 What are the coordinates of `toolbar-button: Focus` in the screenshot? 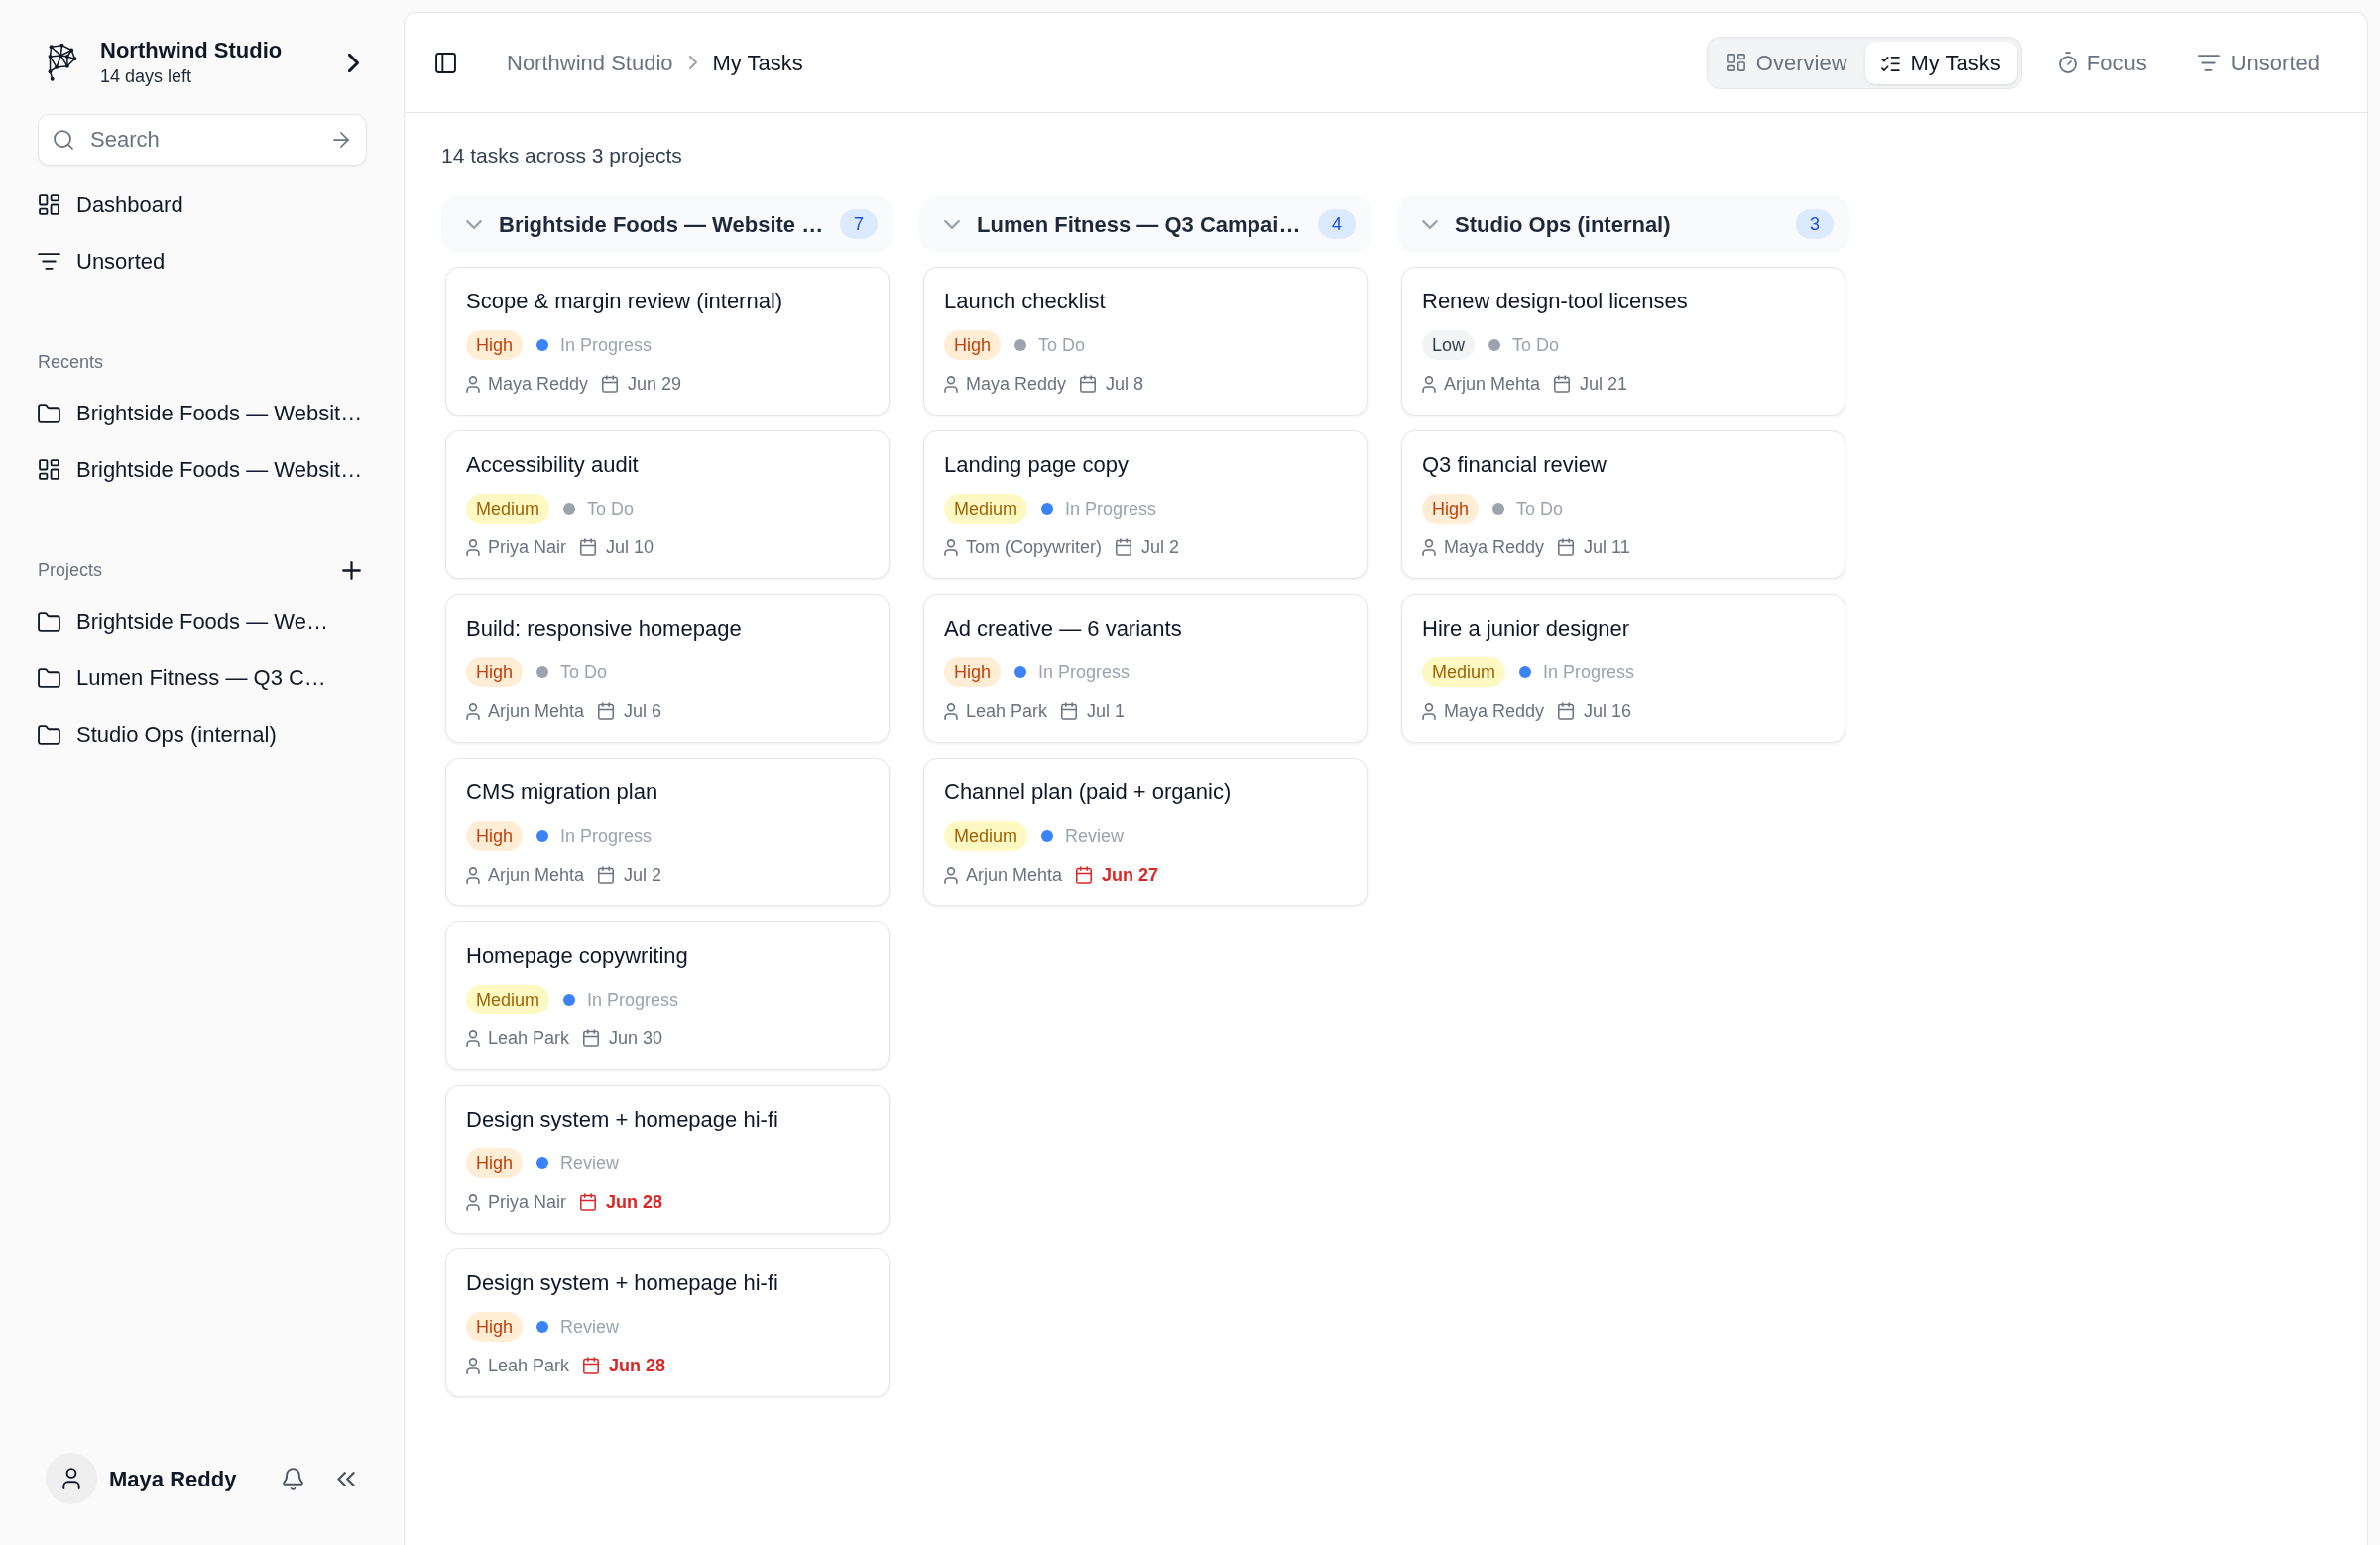 It's located at (2102, 62).